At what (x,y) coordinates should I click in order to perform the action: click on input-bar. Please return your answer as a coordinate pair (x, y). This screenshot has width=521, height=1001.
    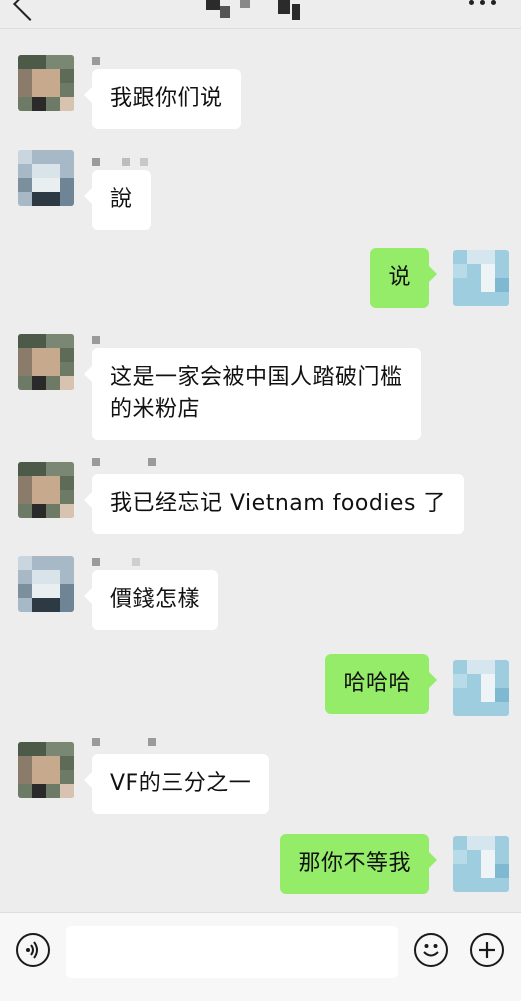
    Looking at the image, I should click on (260, 956).